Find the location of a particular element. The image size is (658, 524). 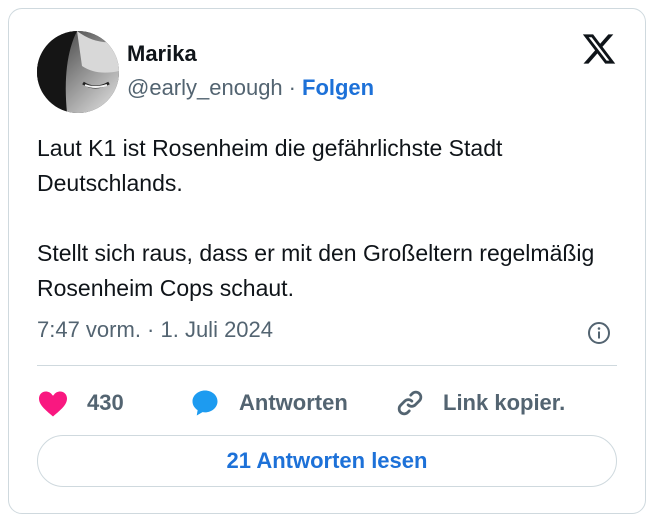

author-handle: @early_enough is located at coordinates (205, 87).